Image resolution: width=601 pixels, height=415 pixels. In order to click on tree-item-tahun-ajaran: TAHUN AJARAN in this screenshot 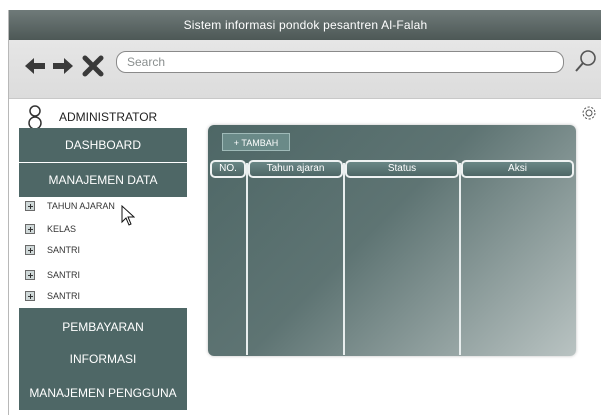, I will do `click(70, 206)`.